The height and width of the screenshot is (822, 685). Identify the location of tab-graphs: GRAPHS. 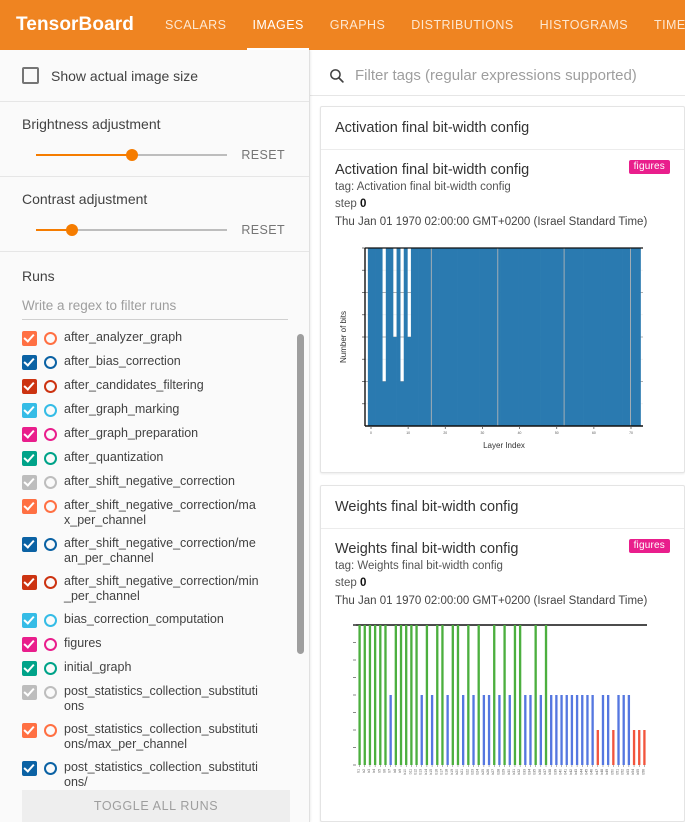
(358, 25).